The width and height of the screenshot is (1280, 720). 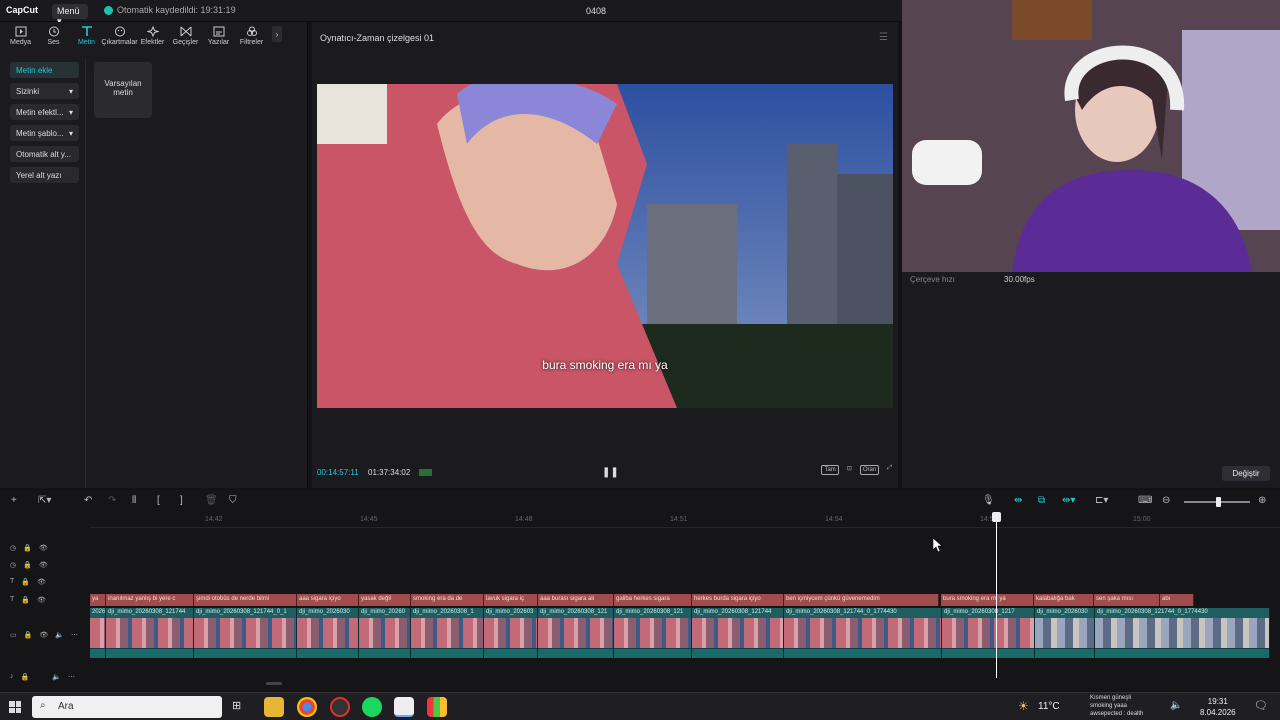 I want to click on tab-filters: Filtreler, so click(x=251, y=40).